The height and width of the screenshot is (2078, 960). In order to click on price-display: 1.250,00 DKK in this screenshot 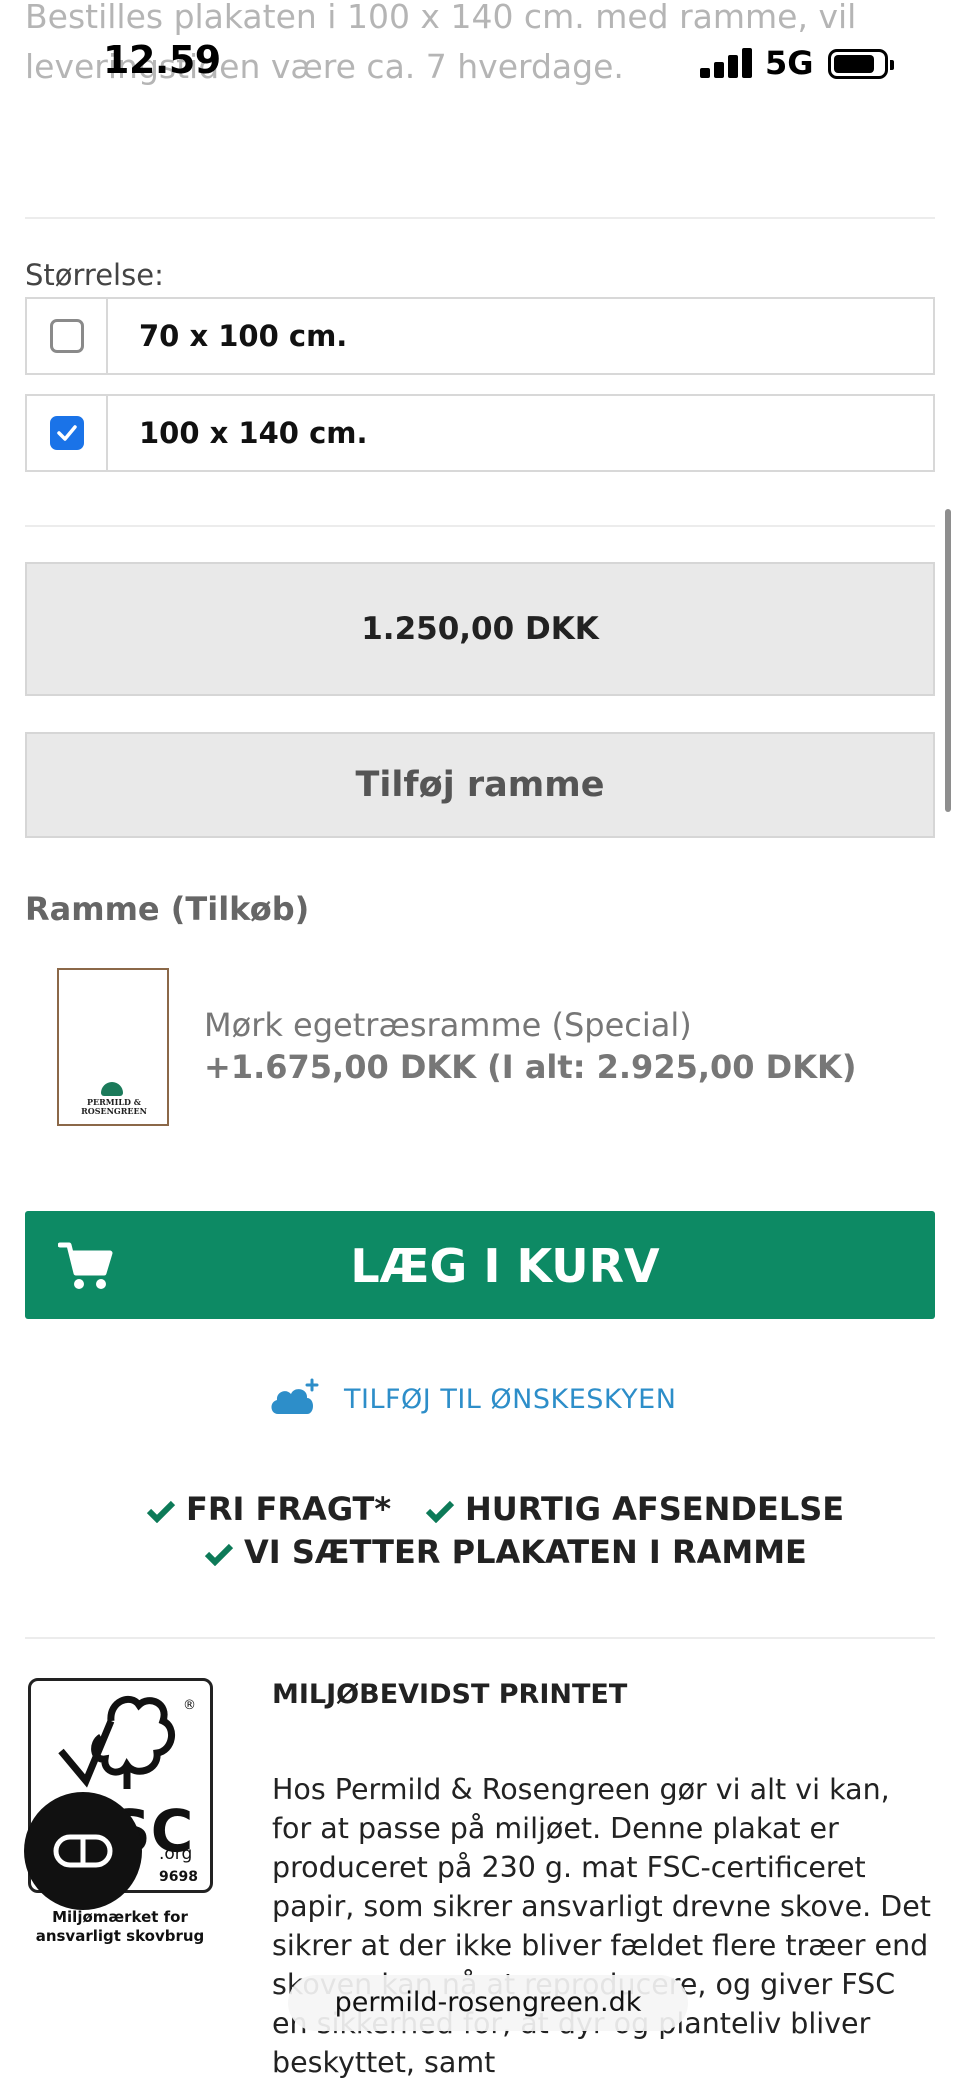, I will do `click(480, 629)`.